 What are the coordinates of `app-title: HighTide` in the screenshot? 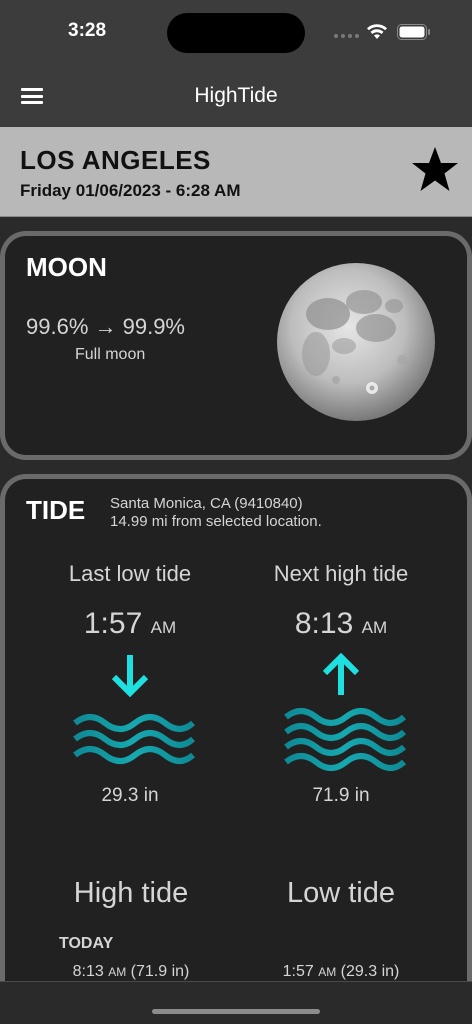 It's located at (236, 95).